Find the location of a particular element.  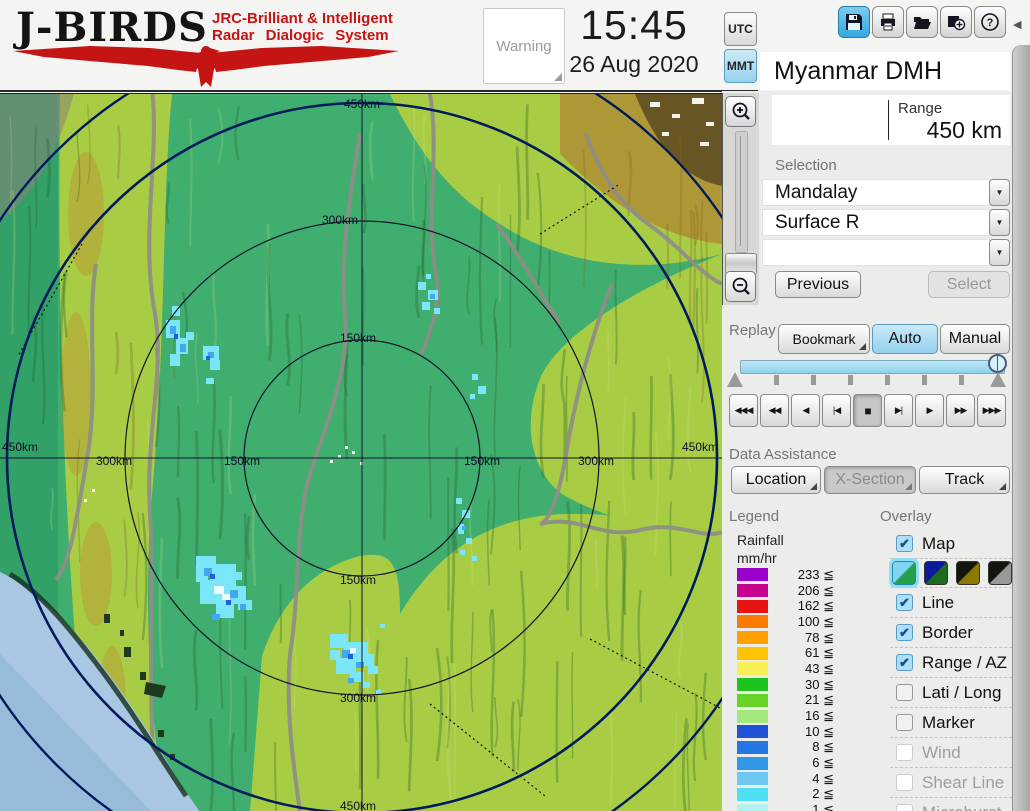

overlay-item-border: ✔ Border is located at coordinates (951, 632).